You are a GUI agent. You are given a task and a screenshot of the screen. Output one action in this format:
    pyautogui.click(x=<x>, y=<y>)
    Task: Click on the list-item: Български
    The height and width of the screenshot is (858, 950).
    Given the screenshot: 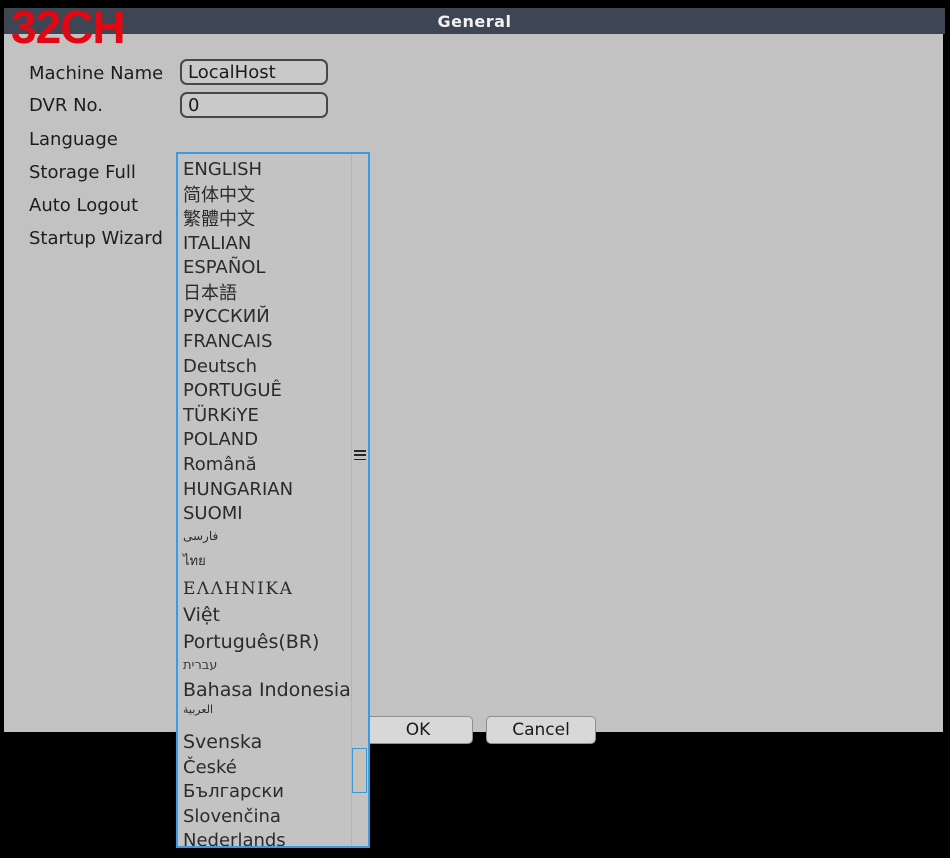 What is the action you would take?
    pyautogui.click(x=264, y=792)
    